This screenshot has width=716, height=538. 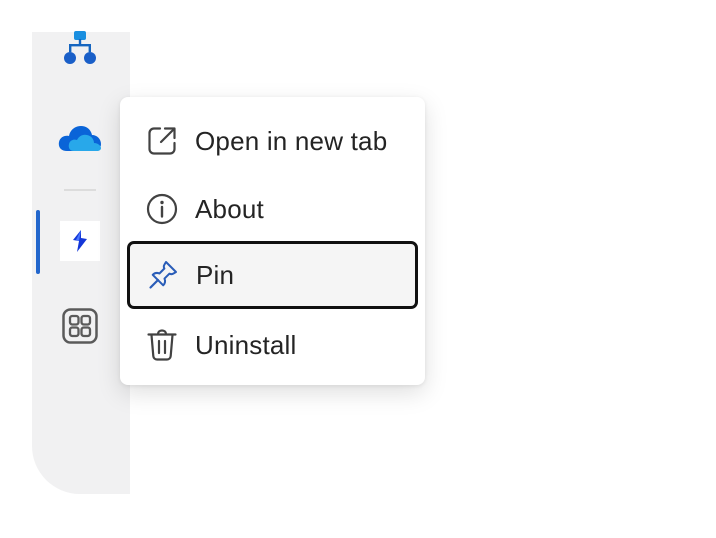 What do you see at coordinates (272, 275) in the screenshot?
I see `menu-item-pin: Pin` at bounding box center [272, 275].